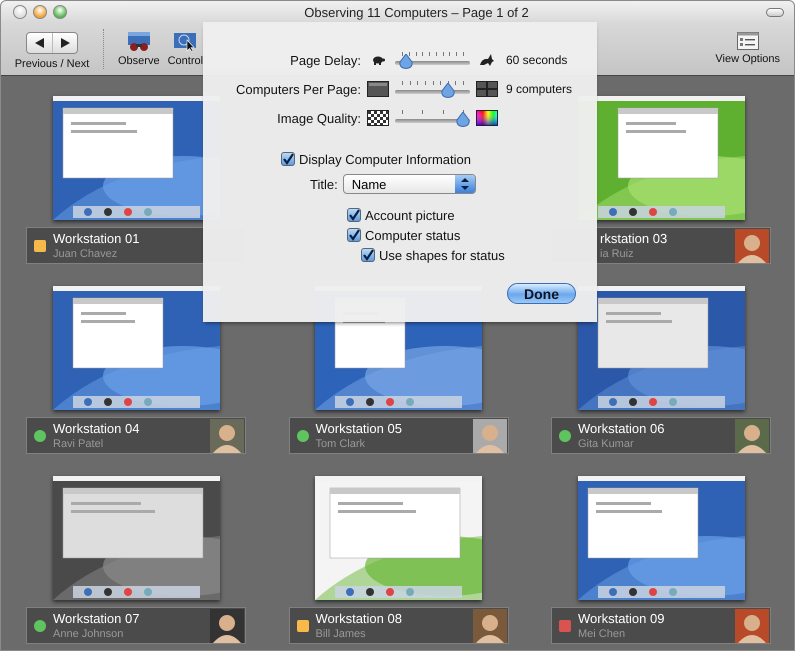 The width and height of the screenshot is (795, 651). I want to click on grid-screens-icon, so click(487, 89).